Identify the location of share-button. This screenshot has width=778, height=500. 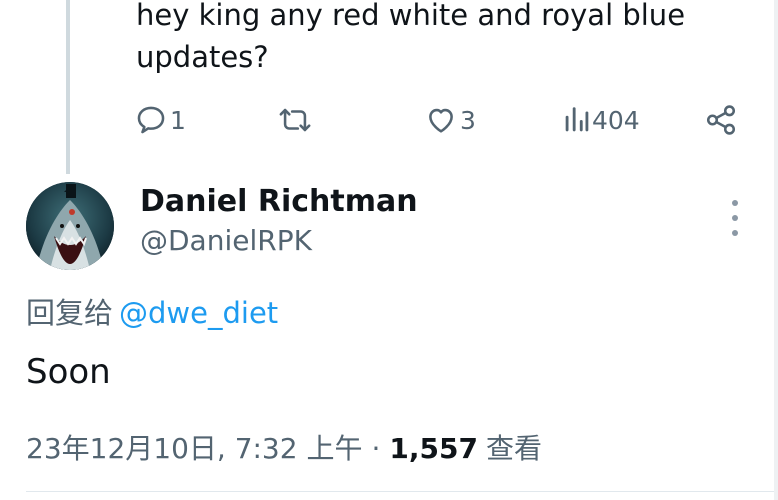
(721, 120).